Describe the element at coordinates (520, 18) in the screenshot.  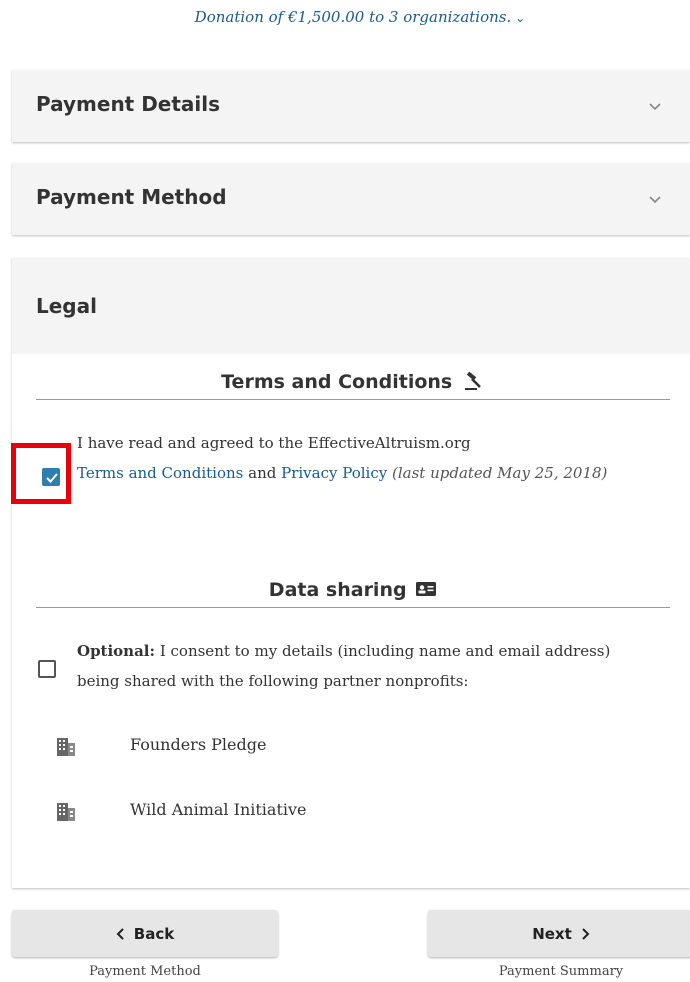
I see `chevron-down-icon: ⌄` at that location.